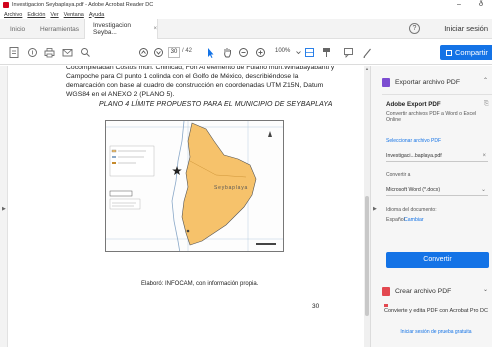 The height and width of the screenshot is (347, 492). What do you see at coordinates (470, 4) in the screenshot?
I see `window-controls: – ð` at bounding box center [470, 4].